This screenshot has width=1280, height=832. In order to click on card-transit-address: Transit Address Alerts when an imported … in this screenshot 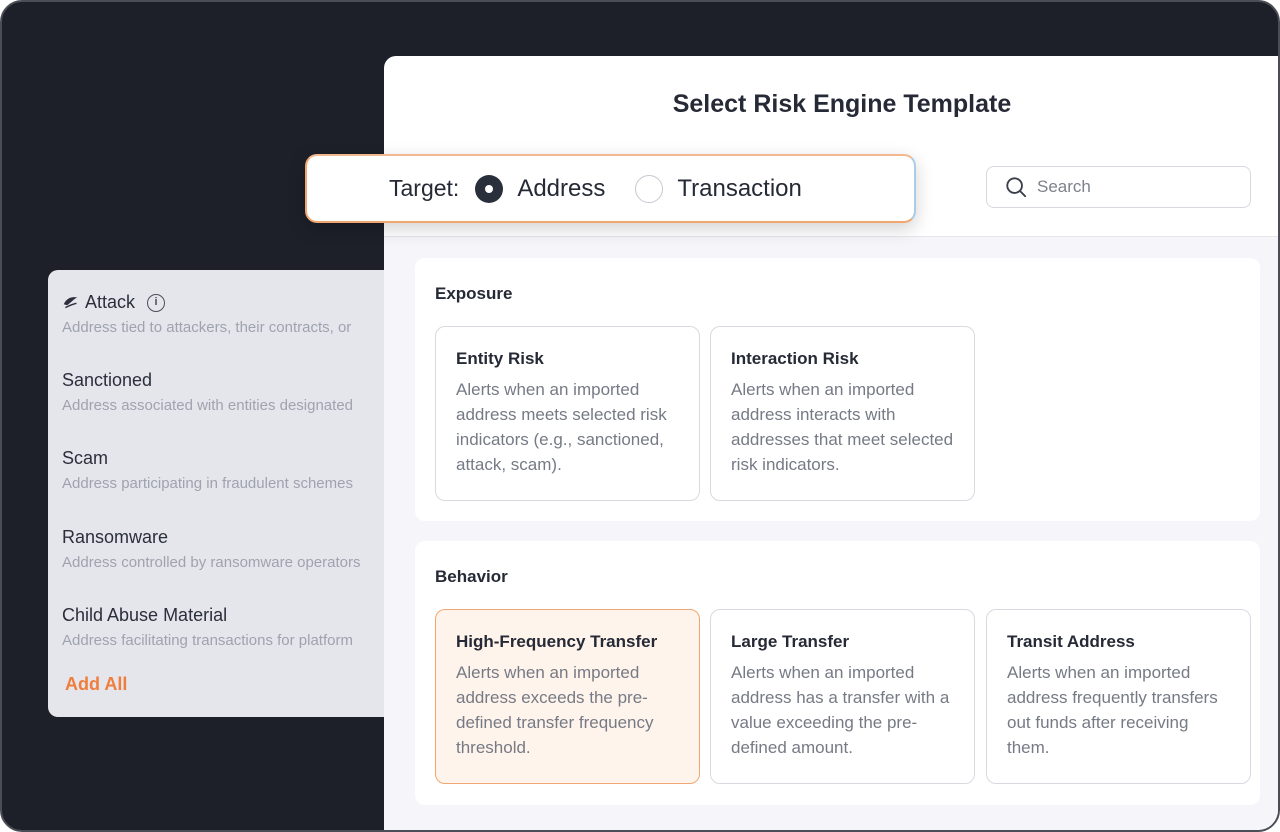, I will do `click(1118, 696)`.